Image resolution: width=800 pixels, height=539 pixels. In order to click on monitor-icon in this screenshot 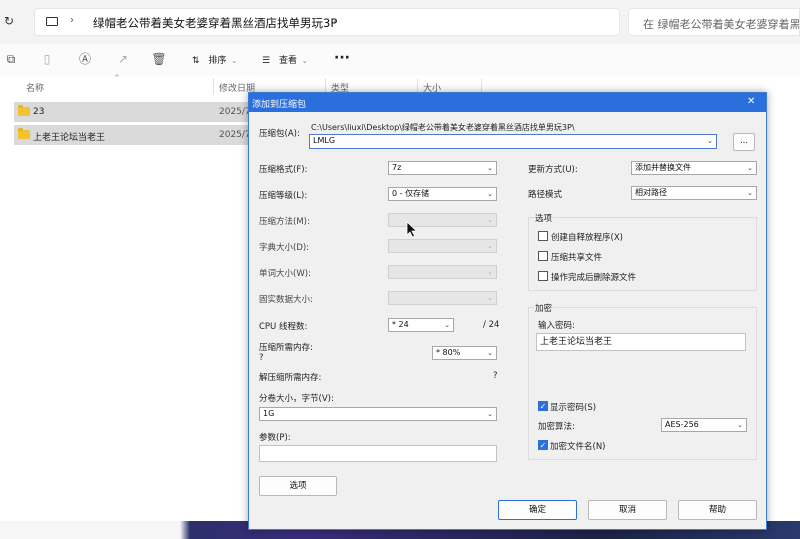, I will do `click(52, 21)`.